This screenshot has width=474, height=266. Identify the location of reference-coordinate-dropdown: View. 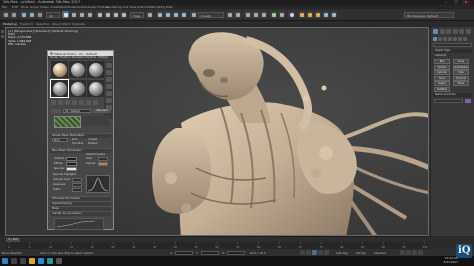
(137, 14).